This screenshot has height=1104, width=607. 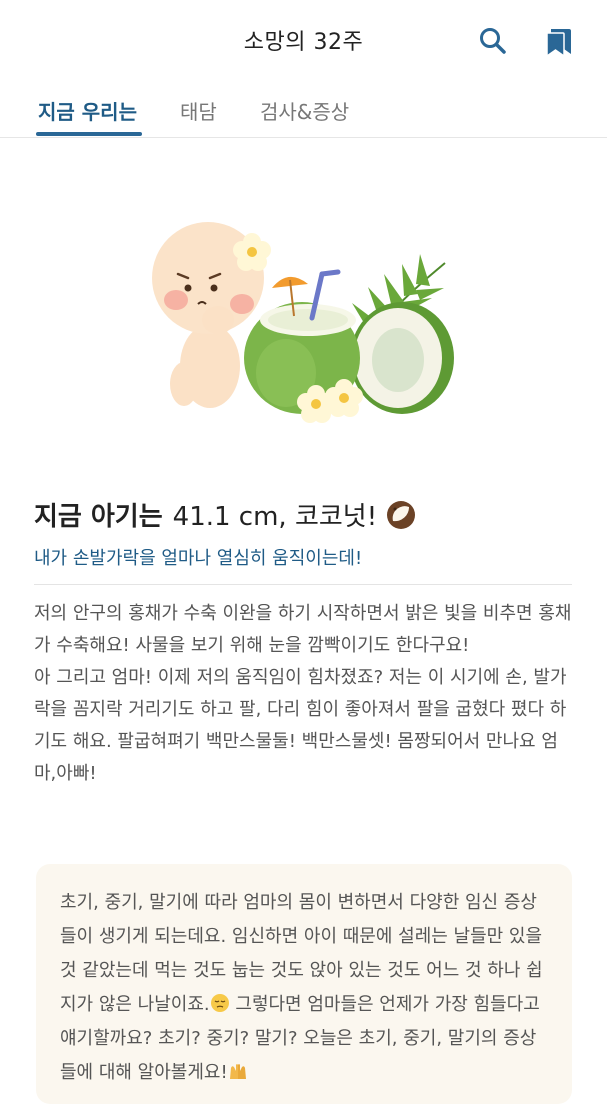 What do you see at coordinates (558, 43) in the screenshot?
I see `bookmark-icon` at bounding box center [558, 43].